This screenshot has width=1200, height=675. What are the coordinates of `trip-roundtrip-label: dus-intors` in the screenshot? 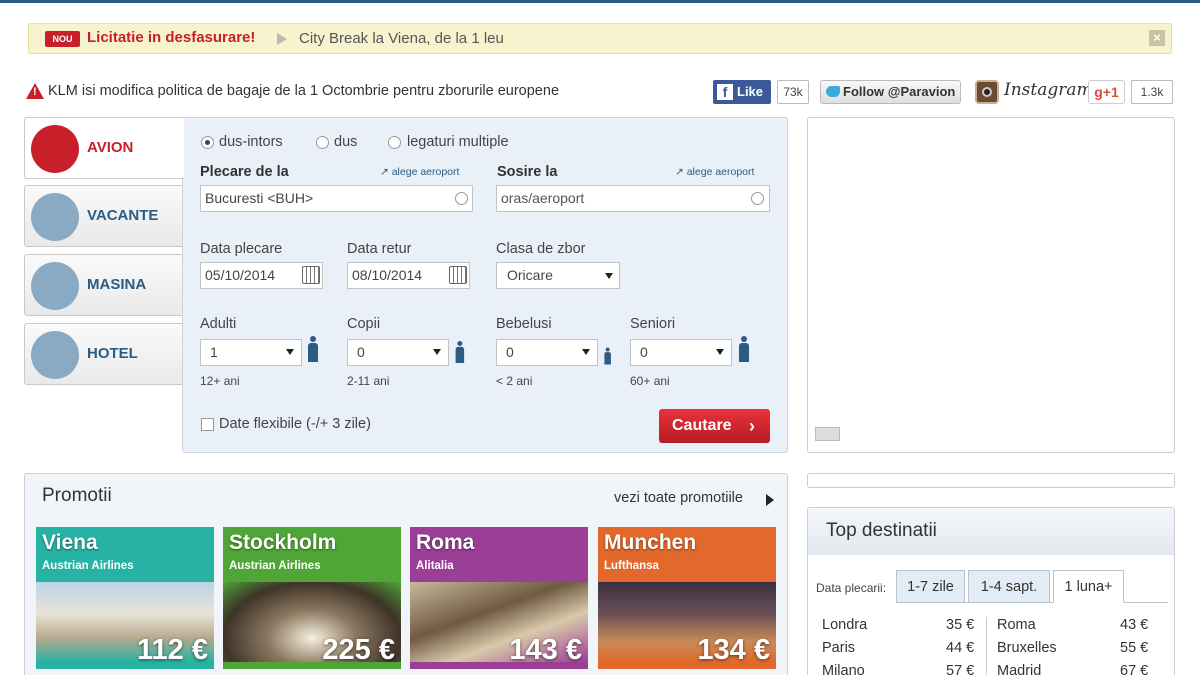 It's located at (251, 142).